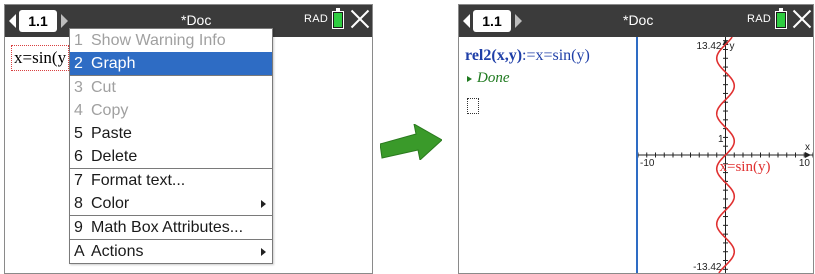  I want to click on y-min-label: -13.42, so click(707, 267).